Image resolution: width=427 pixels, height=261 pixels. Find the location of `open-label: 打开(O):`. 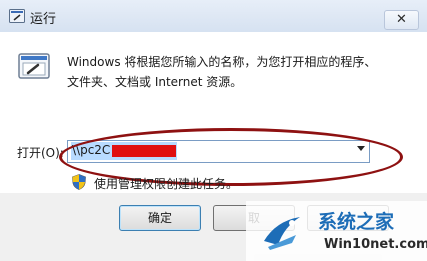

open-label: 打开(O): is located at coordinates (40, 153).